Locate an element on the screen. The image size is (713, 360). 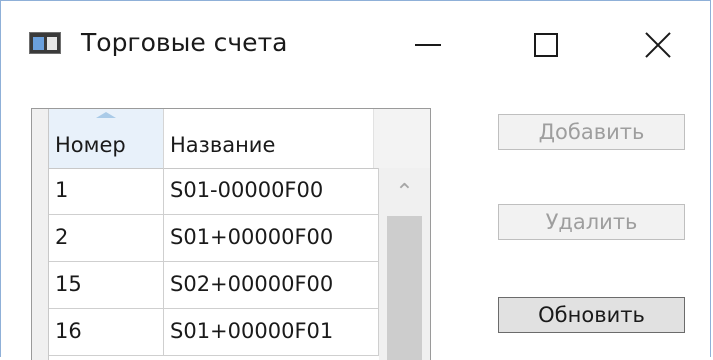
table-row: 2 S01+00000F00 is located at coordinates (214, 238).